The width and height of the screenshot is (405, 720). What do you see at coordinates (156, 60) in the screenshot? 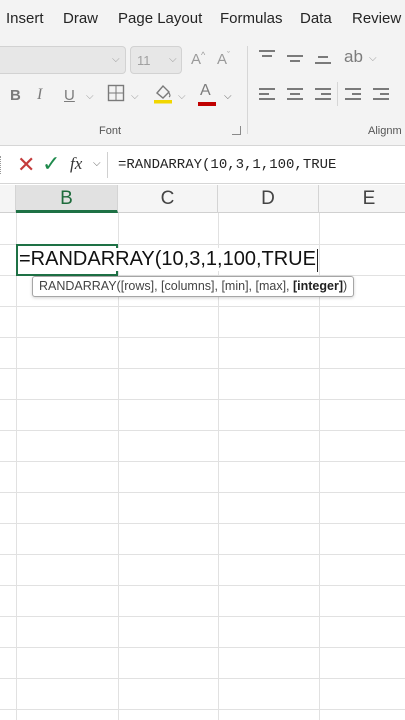
I see `font-size-dropdown: 11 ⌵` at bounding box center [156, 60].